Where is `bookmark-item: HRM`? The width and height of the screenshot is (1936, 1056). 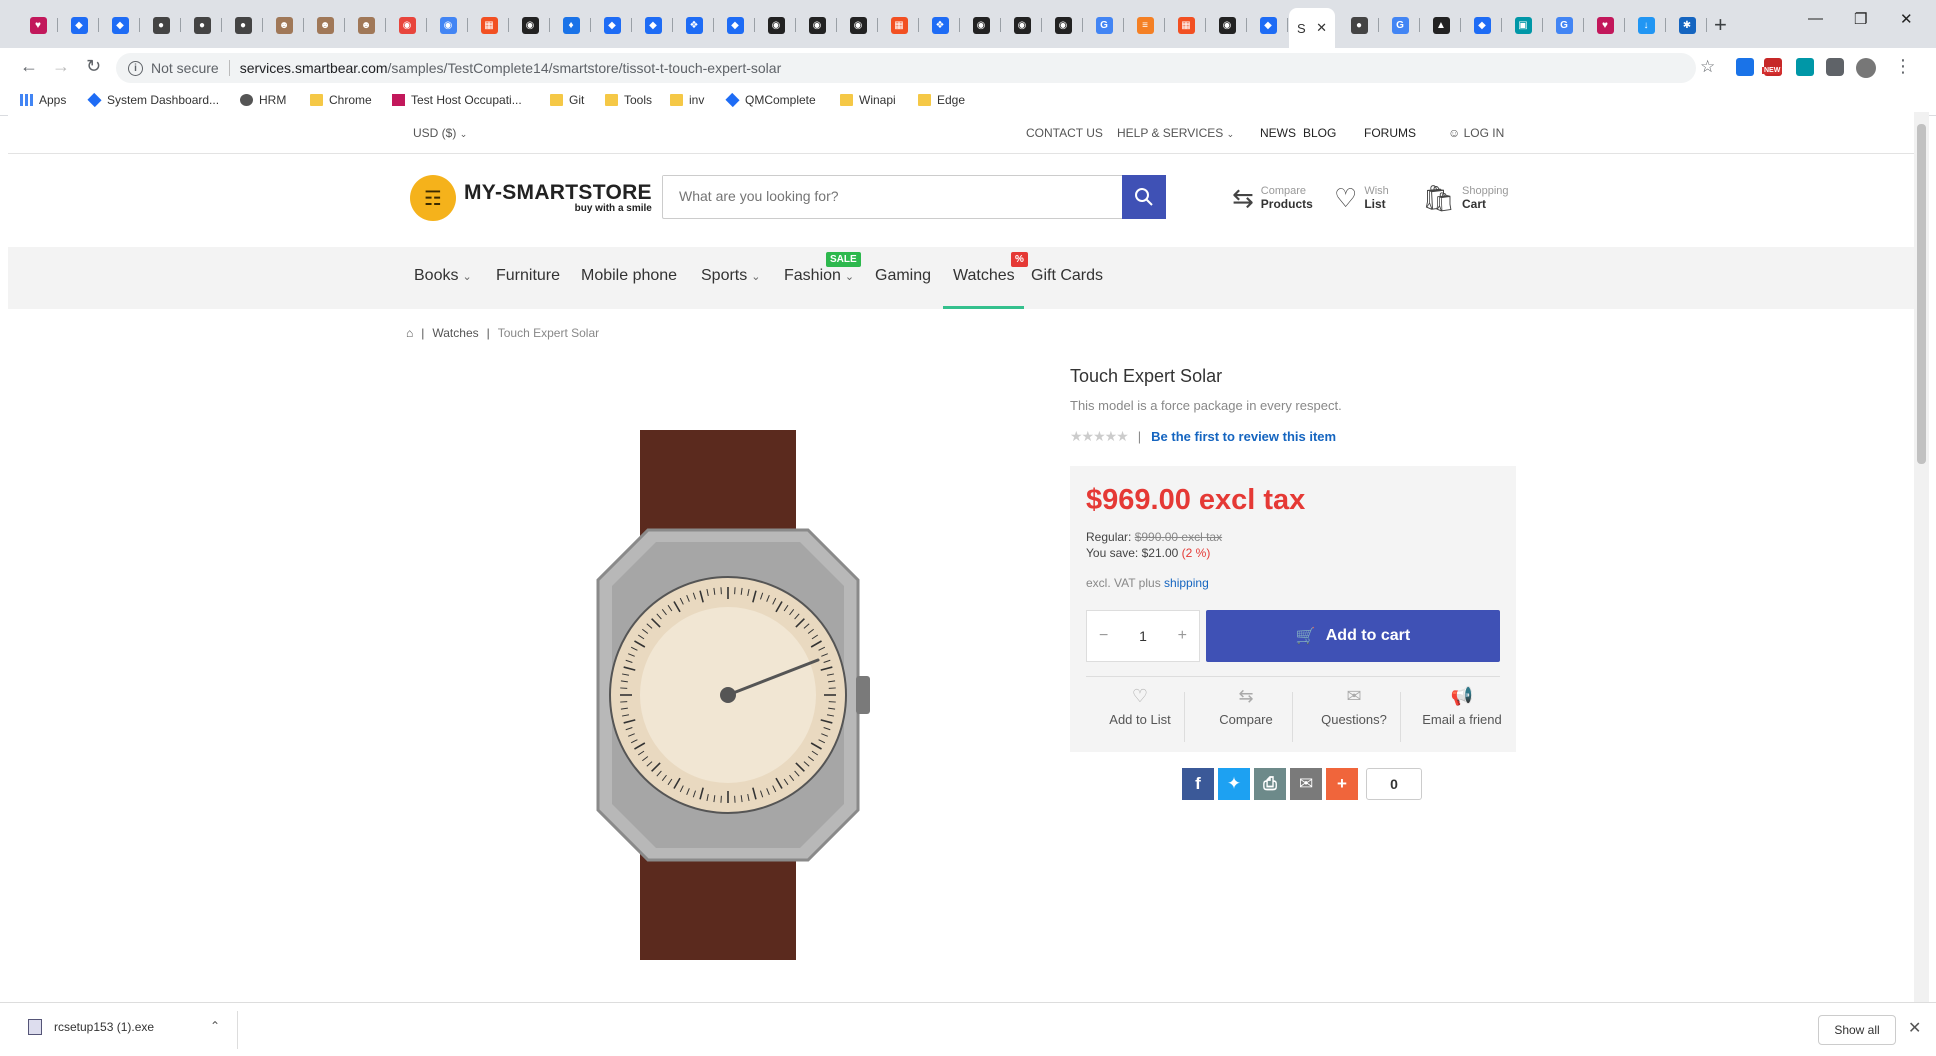 bookmark-item: HRM is located at coordinates (263, 100).